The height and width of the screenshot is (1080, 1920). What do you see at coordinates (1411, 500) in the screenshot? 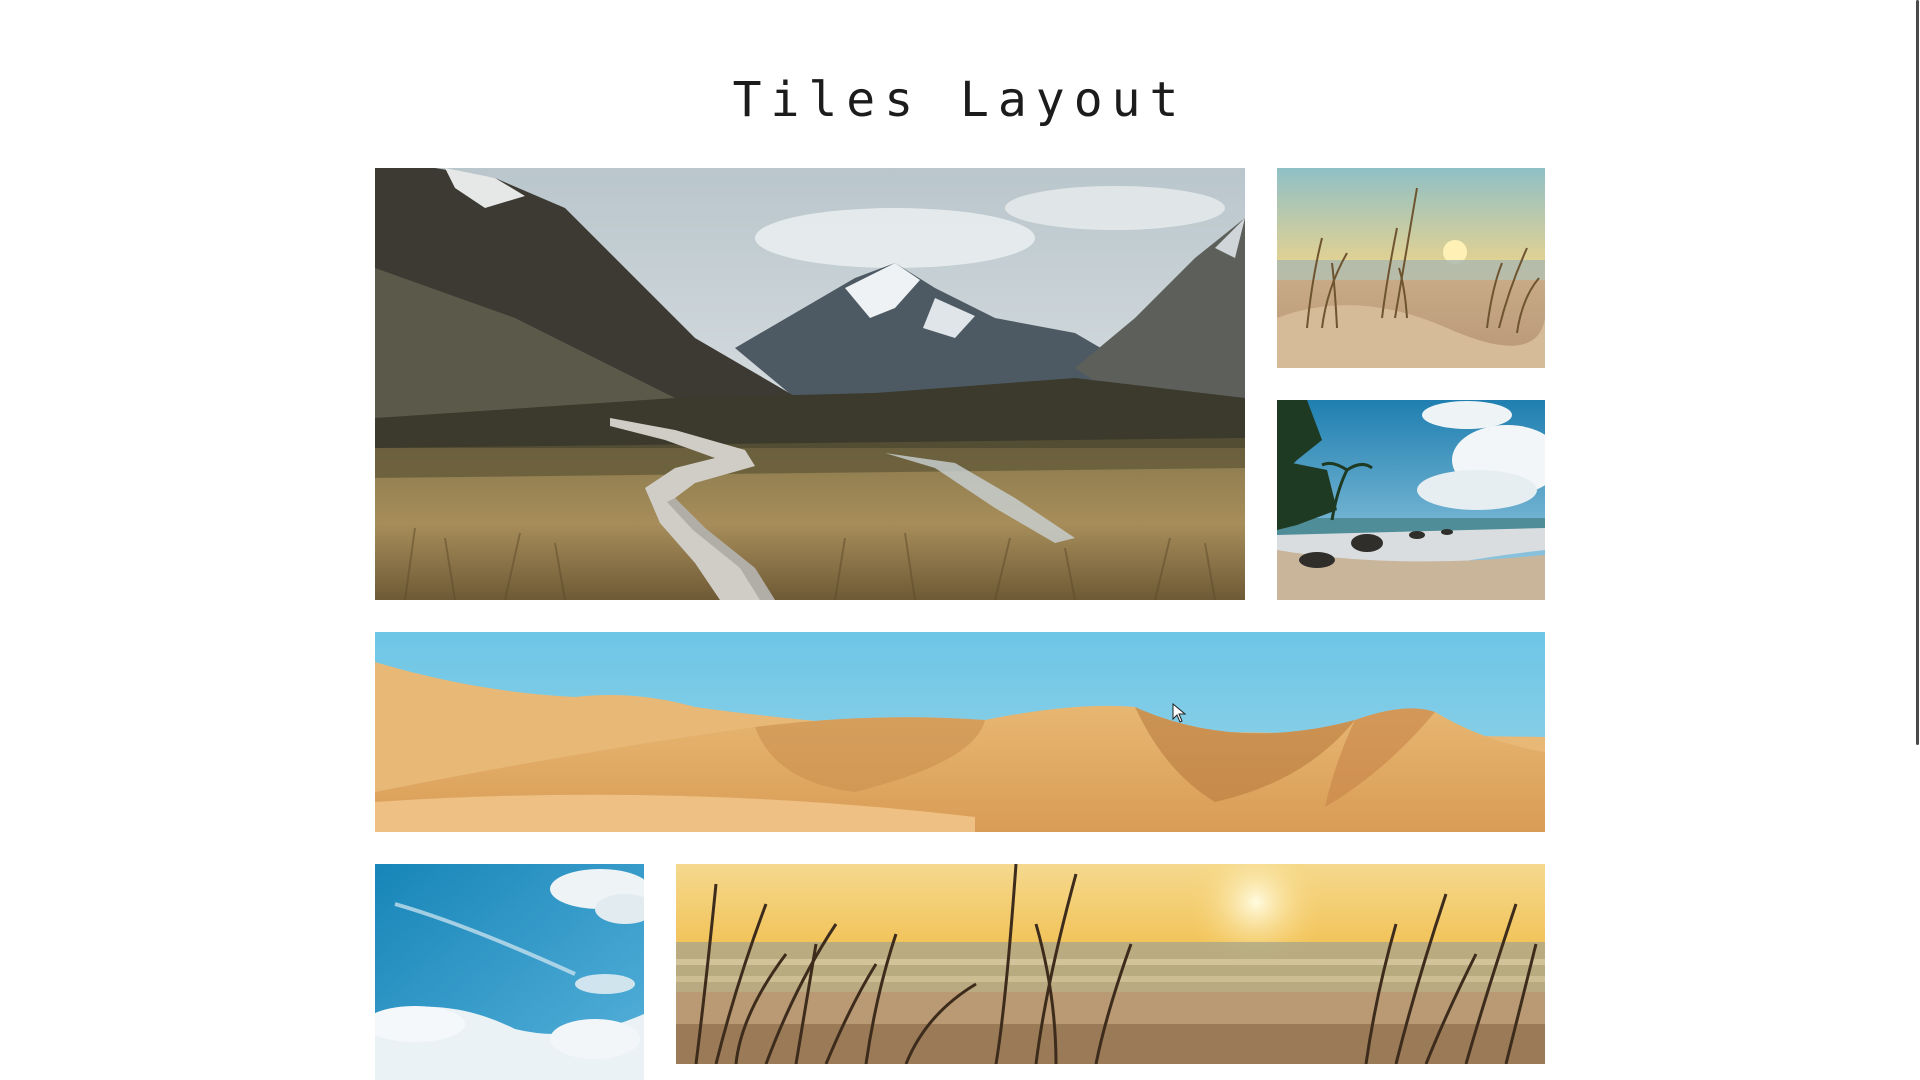
I see `tropical-beach-palms-image` at bounding box center [1411, 500].